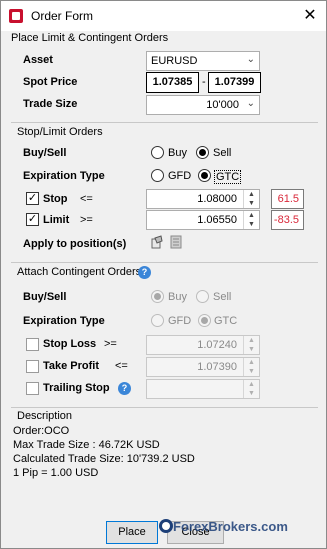  Describe the element at coordinates (226, 321) in the screenshot. I see `contingent-gtc-label: GTC` at that location.